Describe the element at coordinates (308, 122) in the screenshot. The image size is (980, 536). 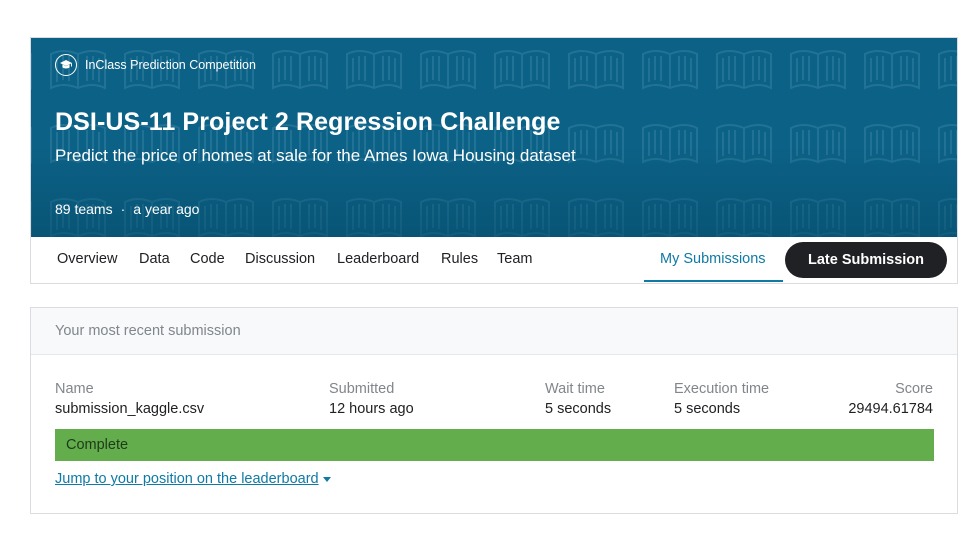
I see `competition-title: DSI-US-11 Project 2 Regression Challenge` at that location.